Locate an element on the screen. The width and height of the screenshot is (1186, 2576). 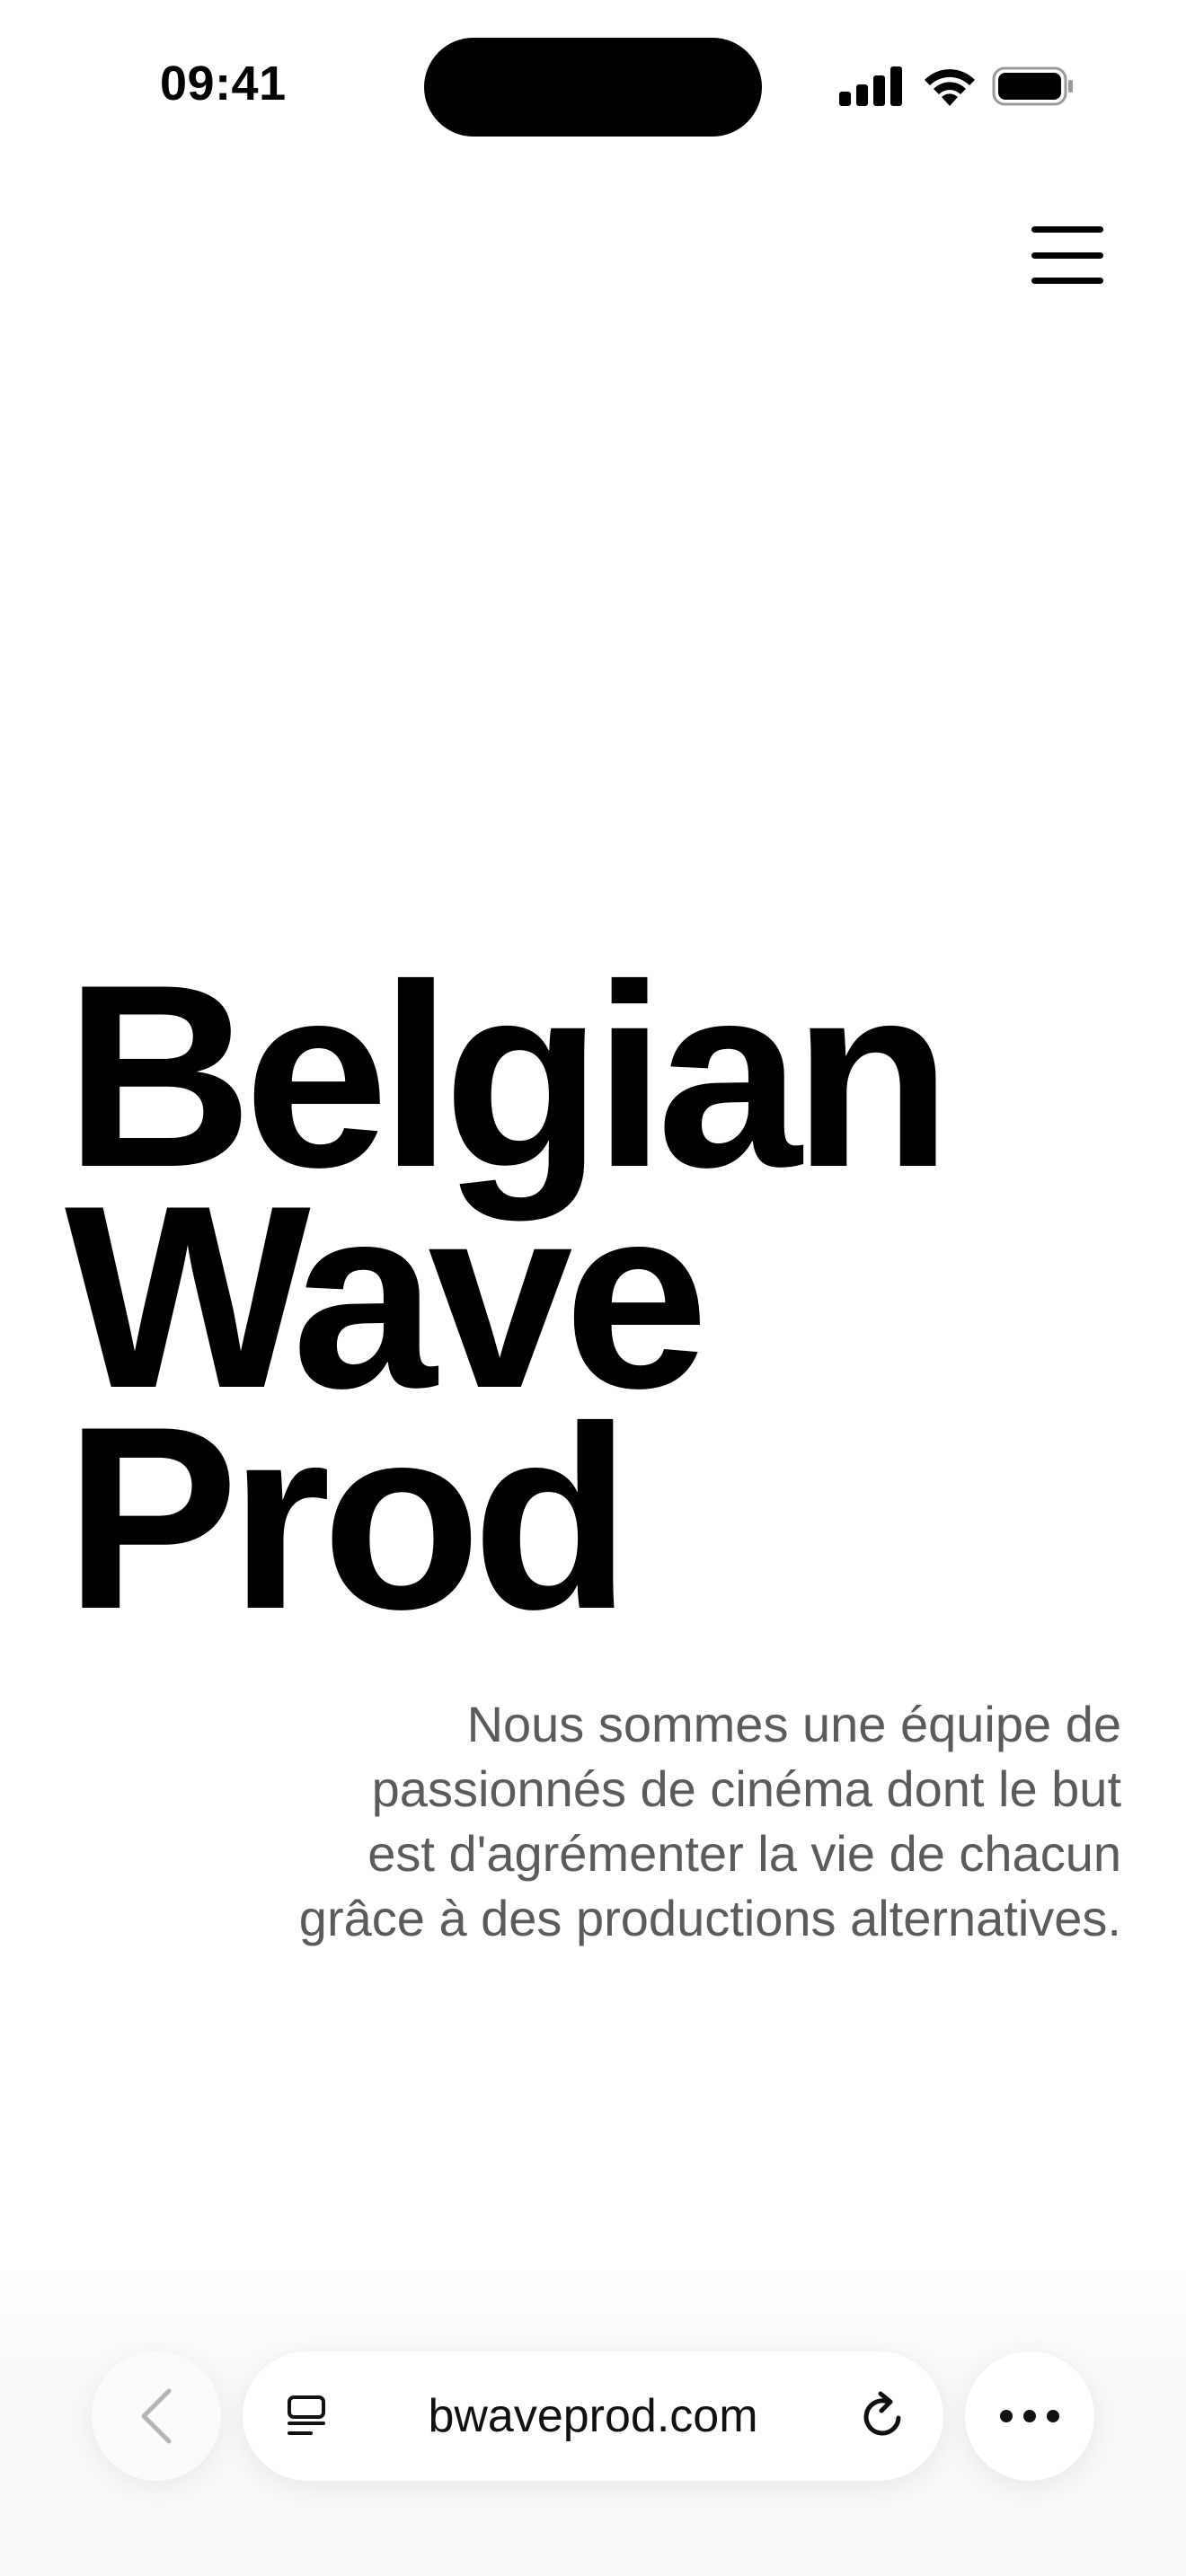
tabs-icon is located at coordinates (307, 2416).